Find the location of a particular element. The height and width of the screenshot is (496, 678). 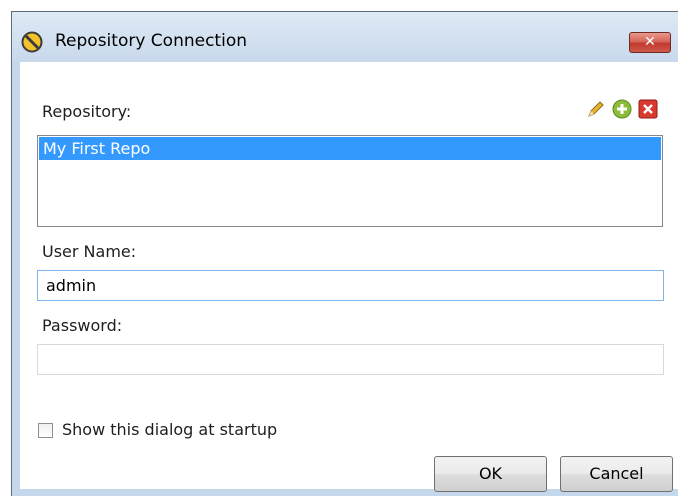

ok-button: OK is located at coordinates (490, 474).